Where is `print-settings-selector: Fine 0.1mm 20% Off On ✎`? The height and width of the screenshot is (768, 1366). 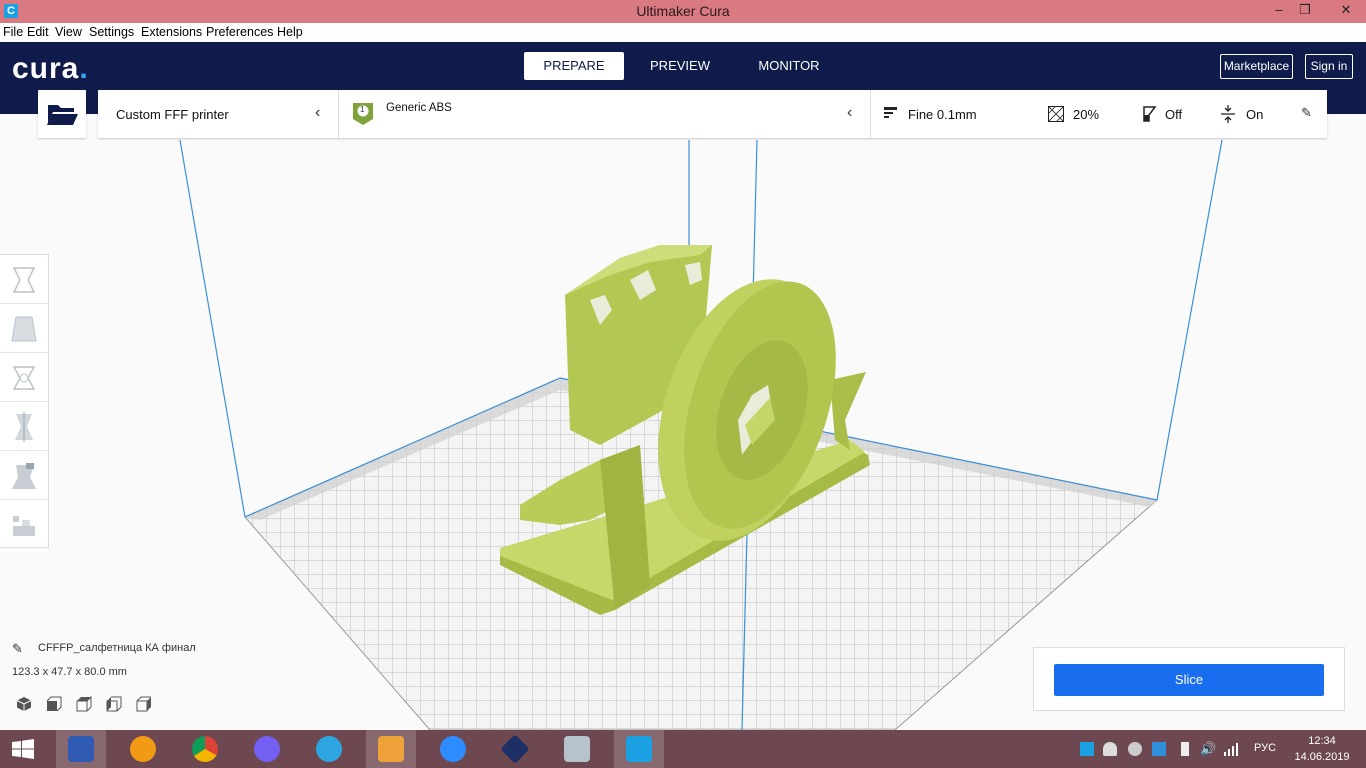 print-settings-selector: Fine 0.1mm 20% Off On ✎ is located at coordinates (1099, 114).